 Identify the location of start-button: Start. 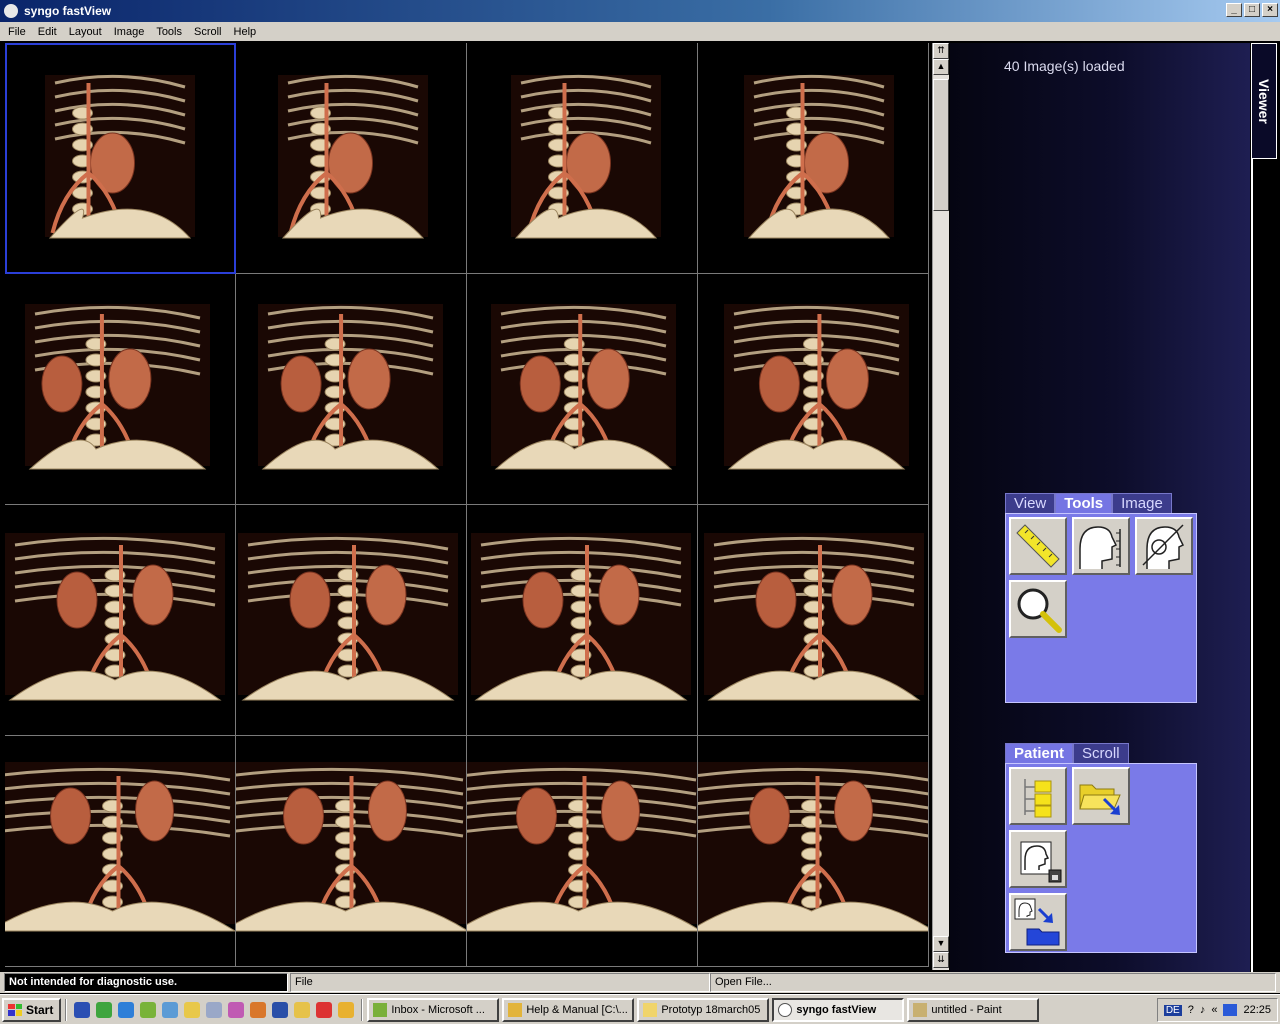
(32, 1009).